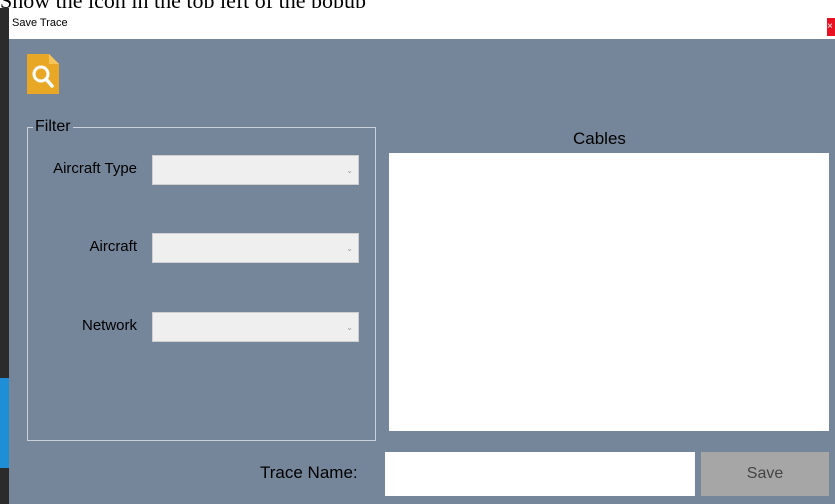 The width and height of the screenshot is (835, 504). Describe the element at coordinates (53, 127) in the screenshot. I see `filter-legend: Filter` at that location.